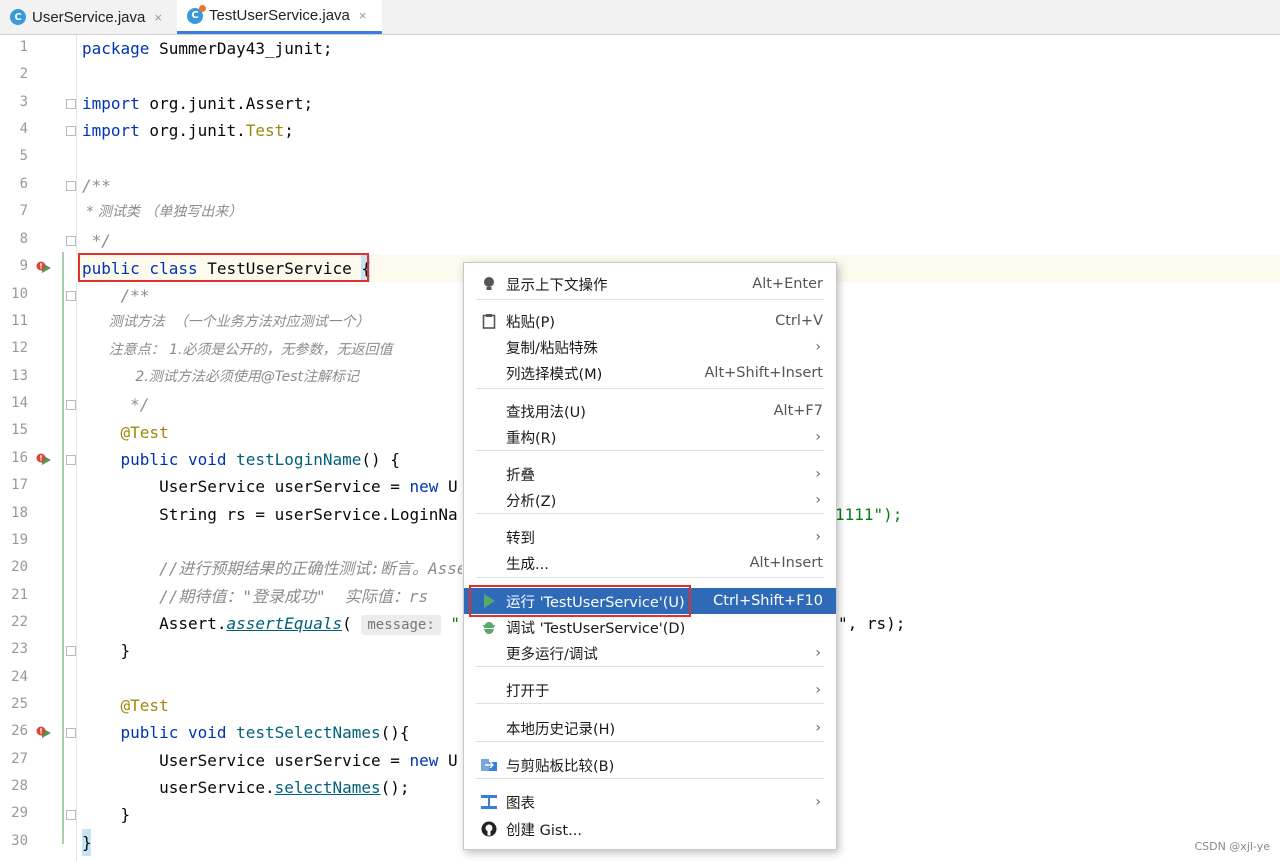  Describe the element at coordinates (489, 284) in the screenshot. I see `lightbulb-icon` at that location.